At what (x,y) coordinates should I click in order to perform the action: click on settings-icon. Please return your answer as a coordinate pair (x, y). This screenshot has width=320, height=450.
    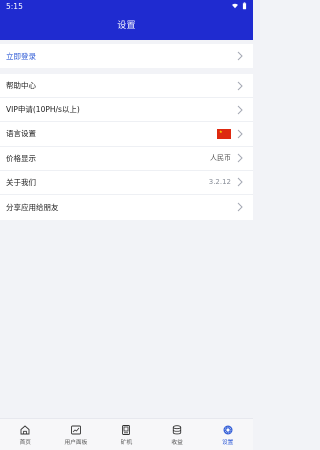
    Looking at the image, I should click on (228, 430).